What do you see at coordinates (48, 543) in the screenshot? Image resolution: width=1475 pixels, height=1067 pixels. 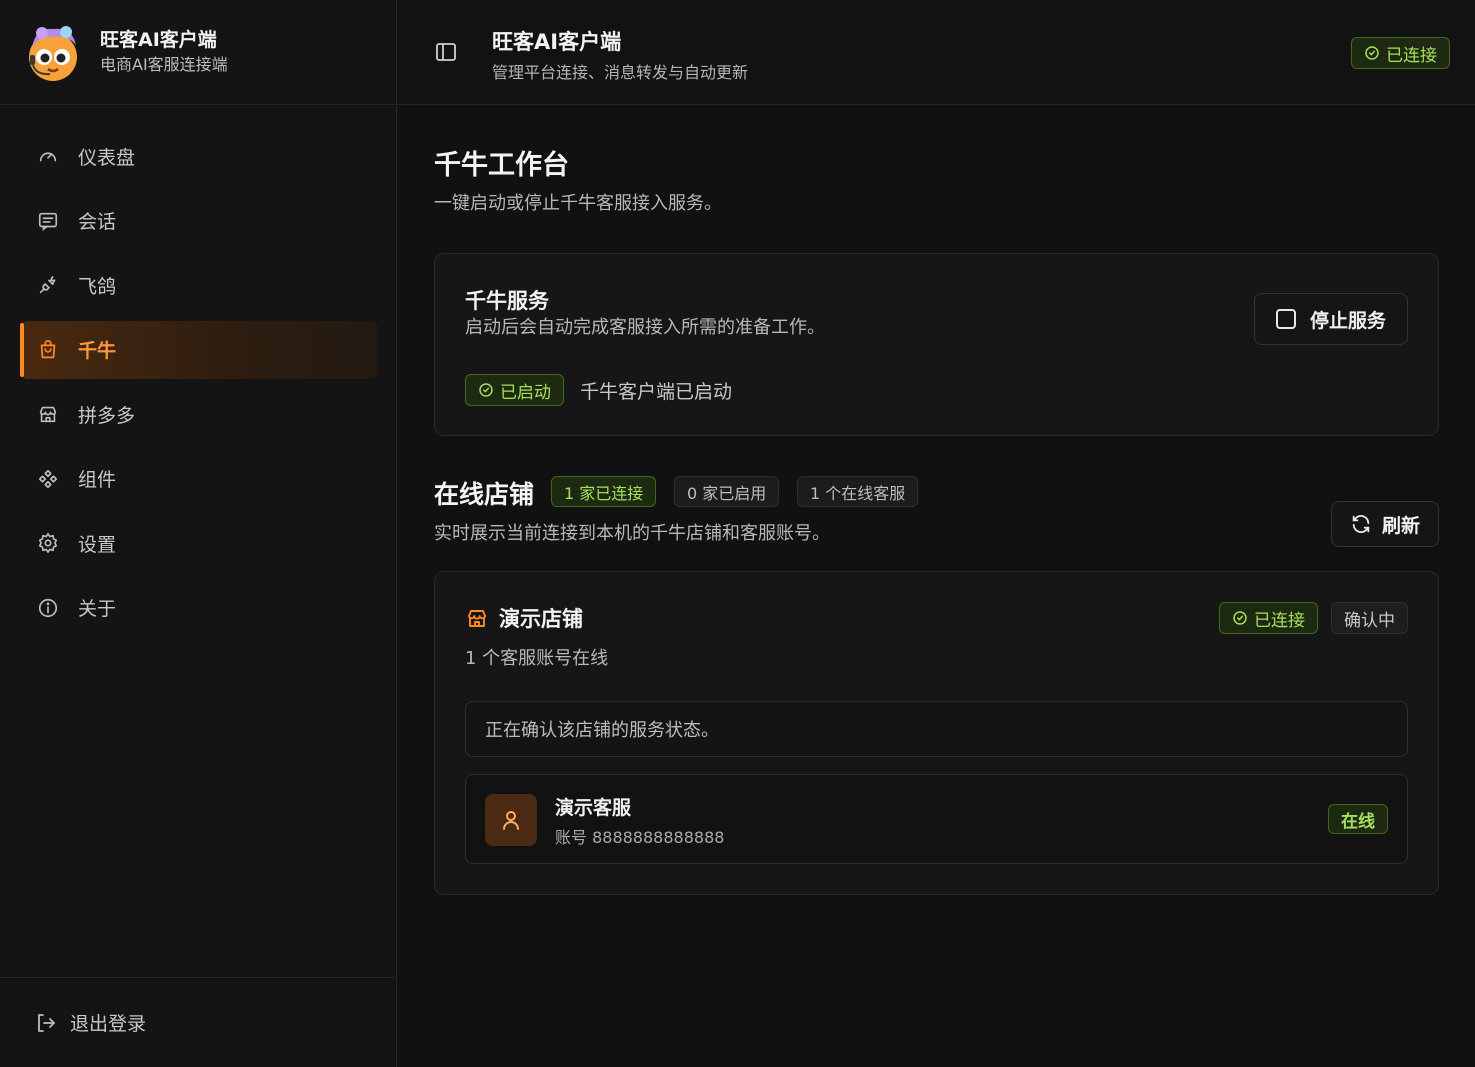 I see `gear-icon` at bounding box center [48, 543].